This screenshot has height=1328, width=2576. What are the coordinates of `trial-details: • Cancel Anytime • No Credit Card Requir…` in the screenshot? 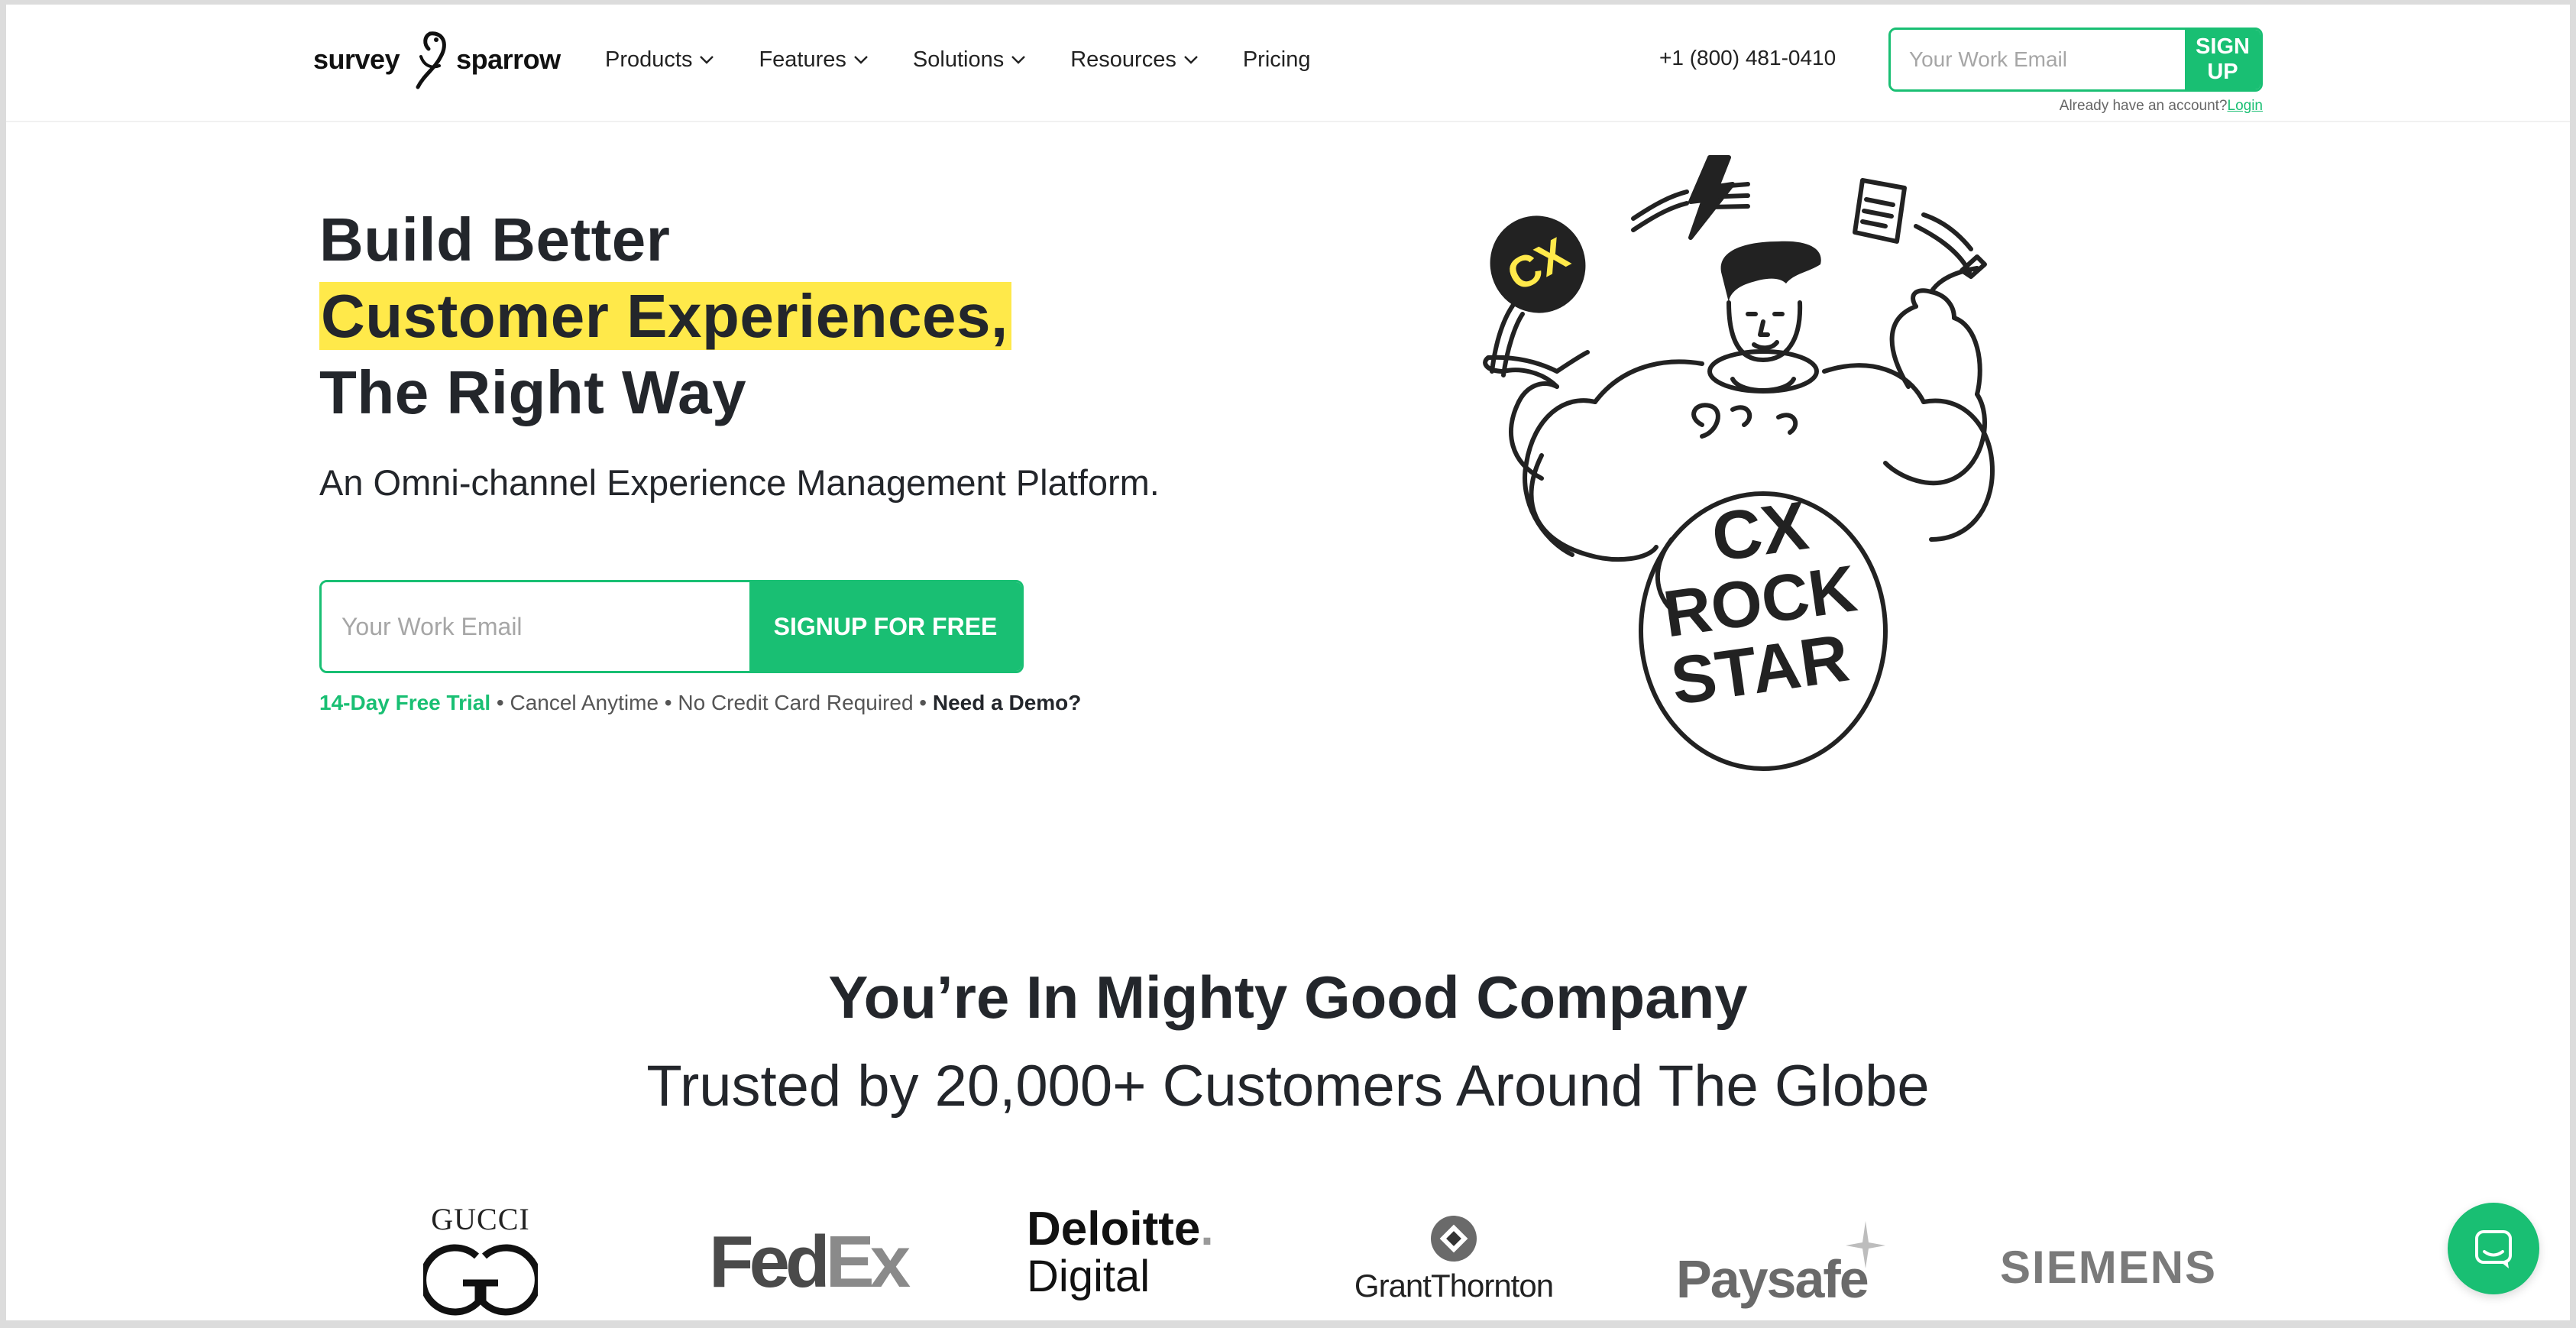 It's located at (711, 703).